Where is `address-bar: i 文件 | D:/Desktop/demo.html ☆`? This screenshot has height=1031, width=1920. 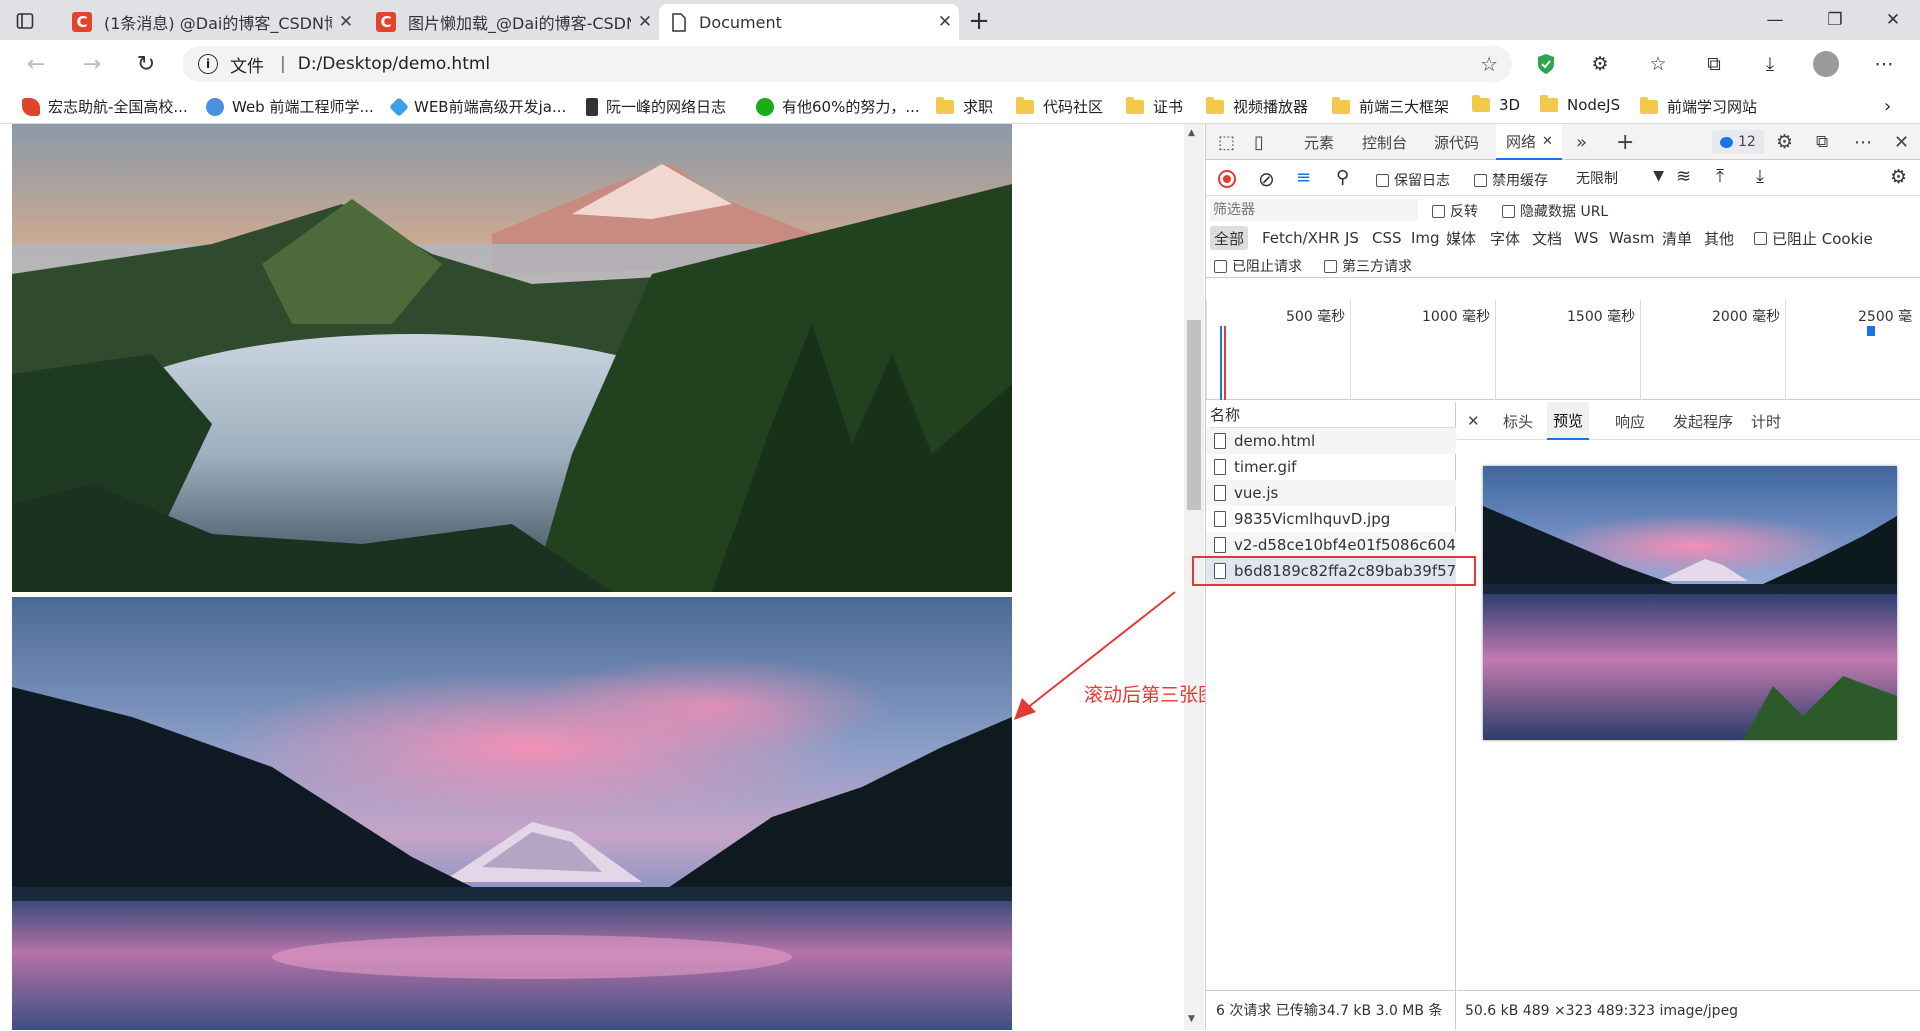 address-bar: i 文件 | D:/Desktop/demo.html ☆ is located at coordinates (847, 64).